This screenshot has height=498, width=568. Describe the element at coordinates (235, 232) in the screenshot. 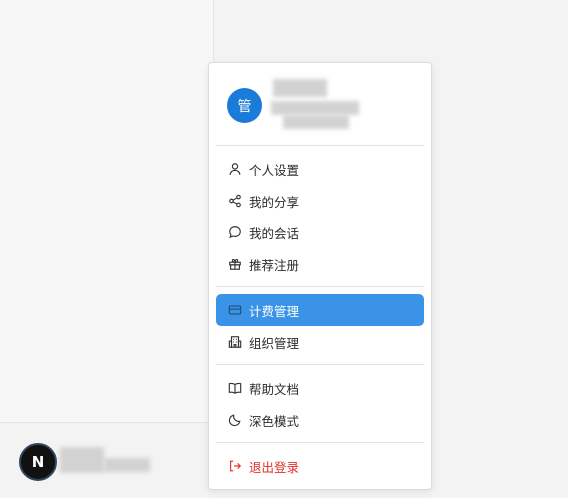

I see `chat-icon` at that location.